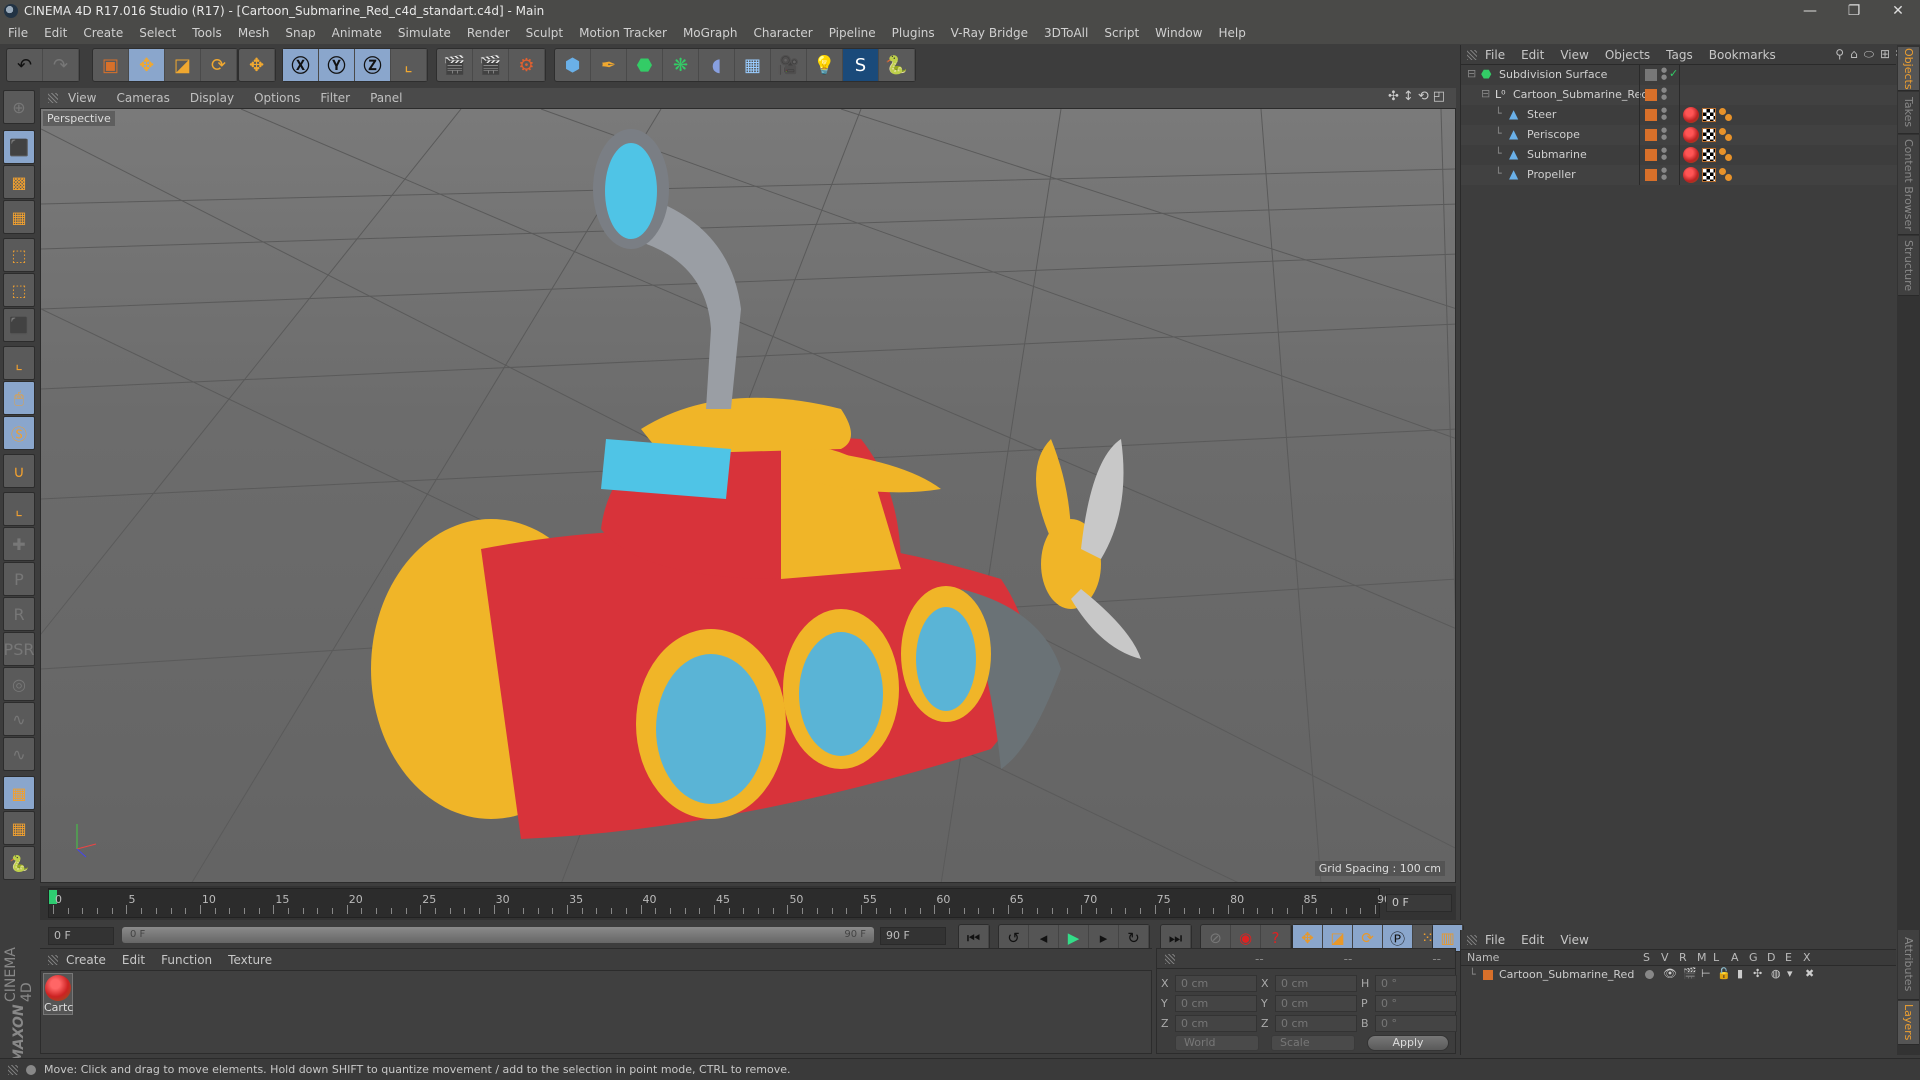 This screenshot has width=1920, height=1080. Describe the element at coordinates (1574, 55) in the screenshot. I see `object-menu-view: View` at that location.